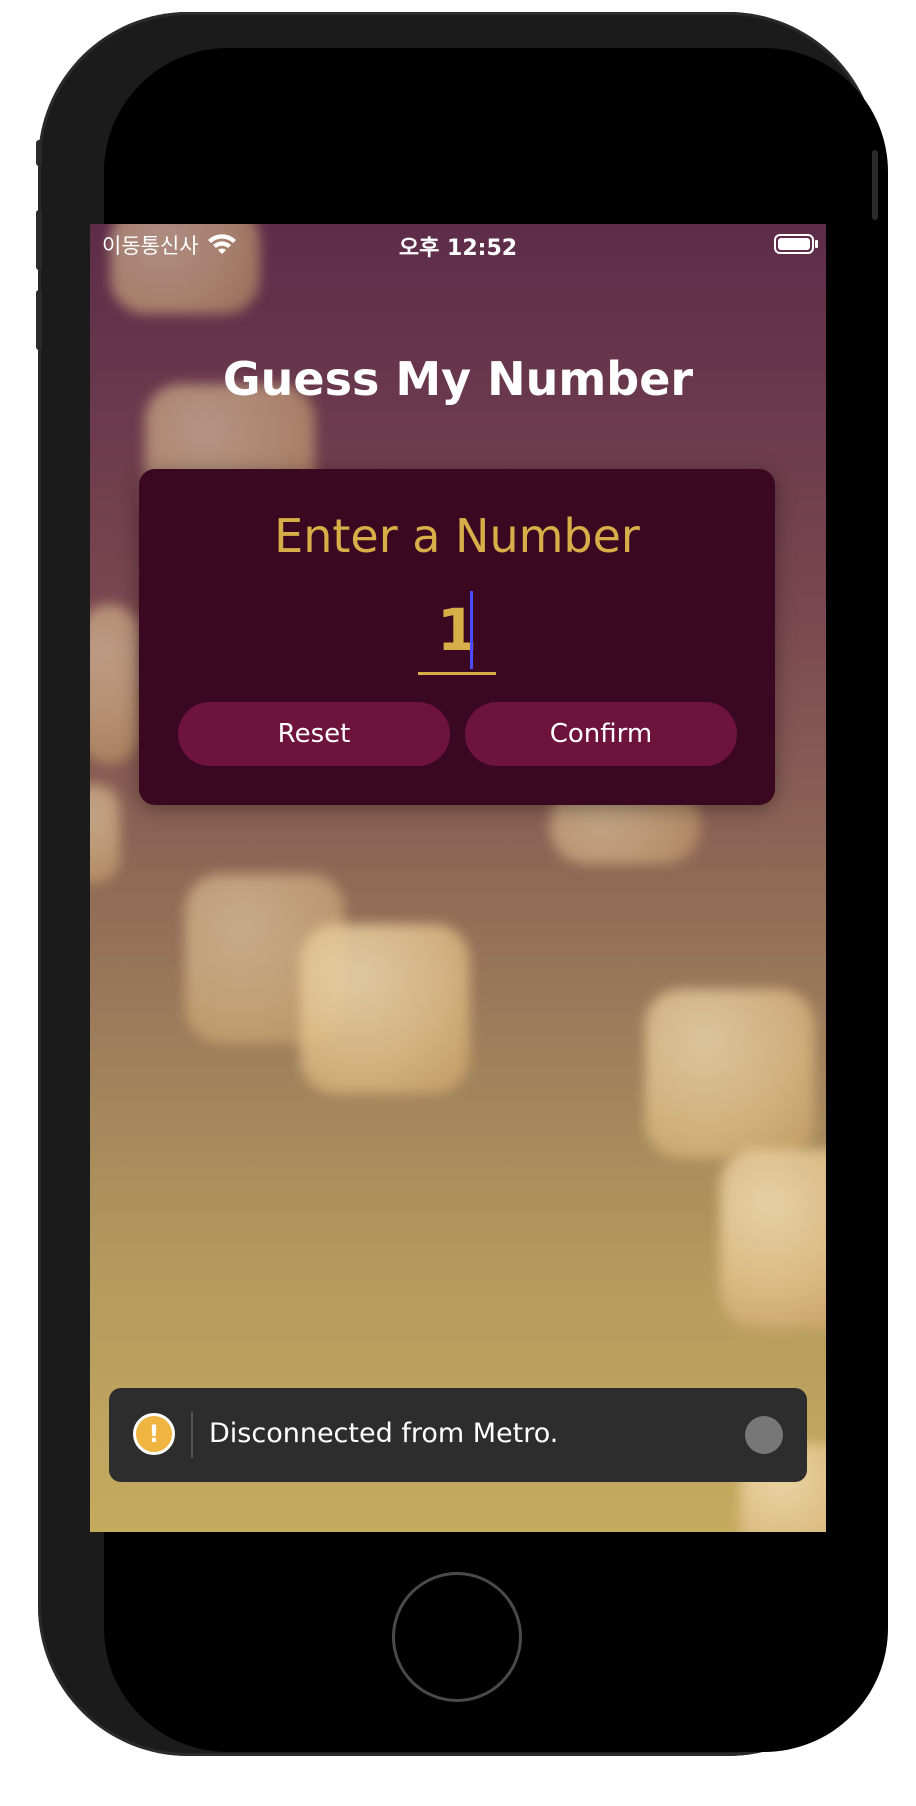 This screenshot has height=1806, width=916. I want to click on battery-tip, so click(816, 244).